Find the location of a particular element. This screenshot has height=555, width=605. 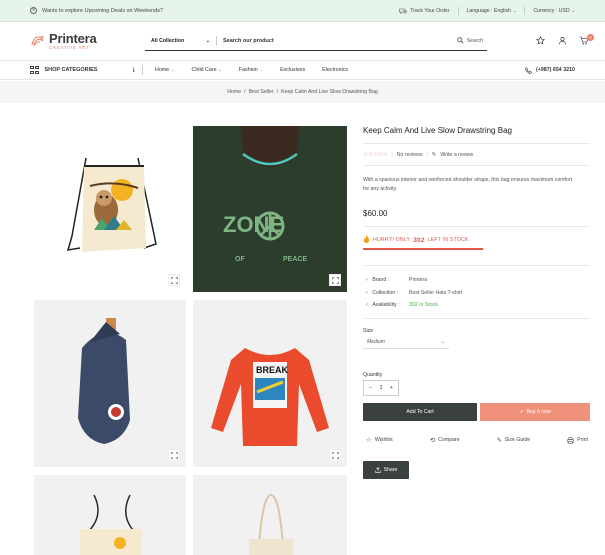

reviews-count: No reviews is located at coordinates (409, 154).